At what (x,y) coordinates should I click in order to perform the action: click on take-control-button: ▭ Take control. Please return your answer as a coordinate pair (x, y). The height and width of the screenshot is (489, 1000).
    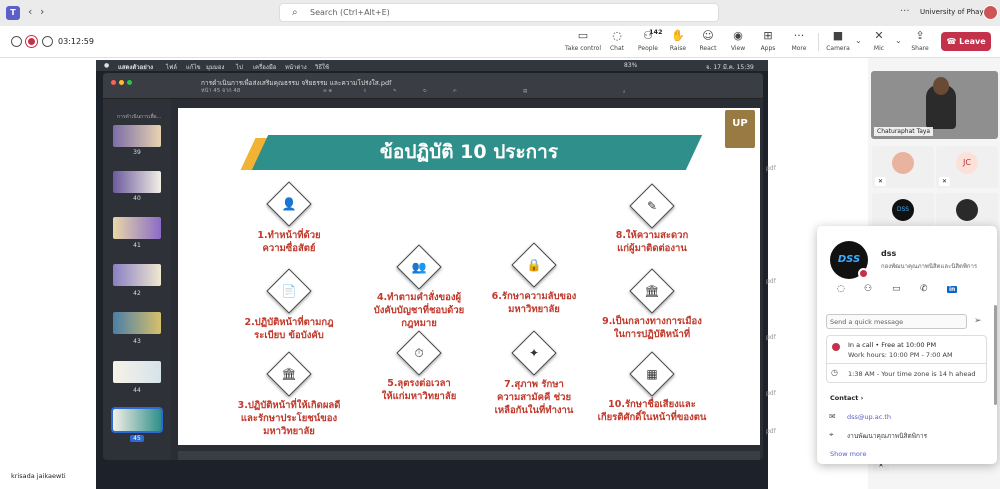
    Looking at the image, I should click on (583, 42).